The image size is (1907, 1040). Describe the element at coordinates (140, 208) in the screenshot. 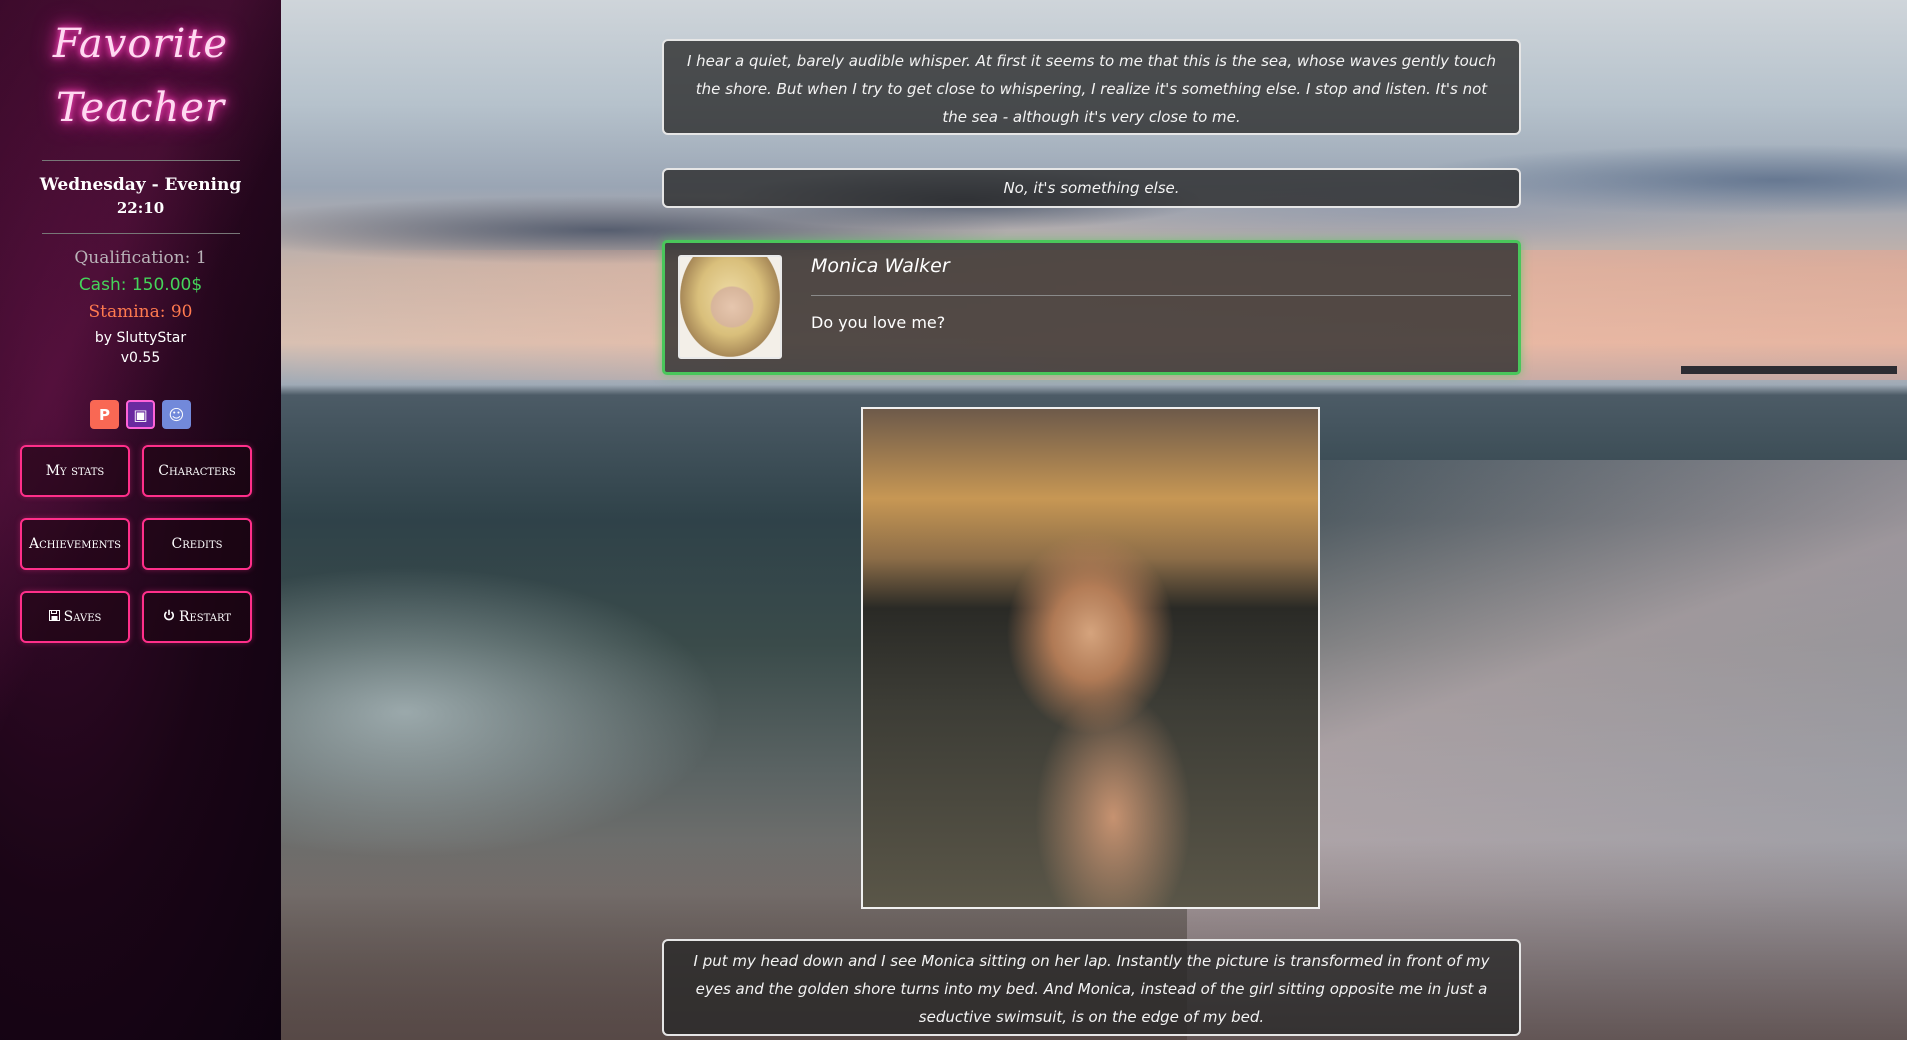

I see `clock-time: 22:10` at that location.